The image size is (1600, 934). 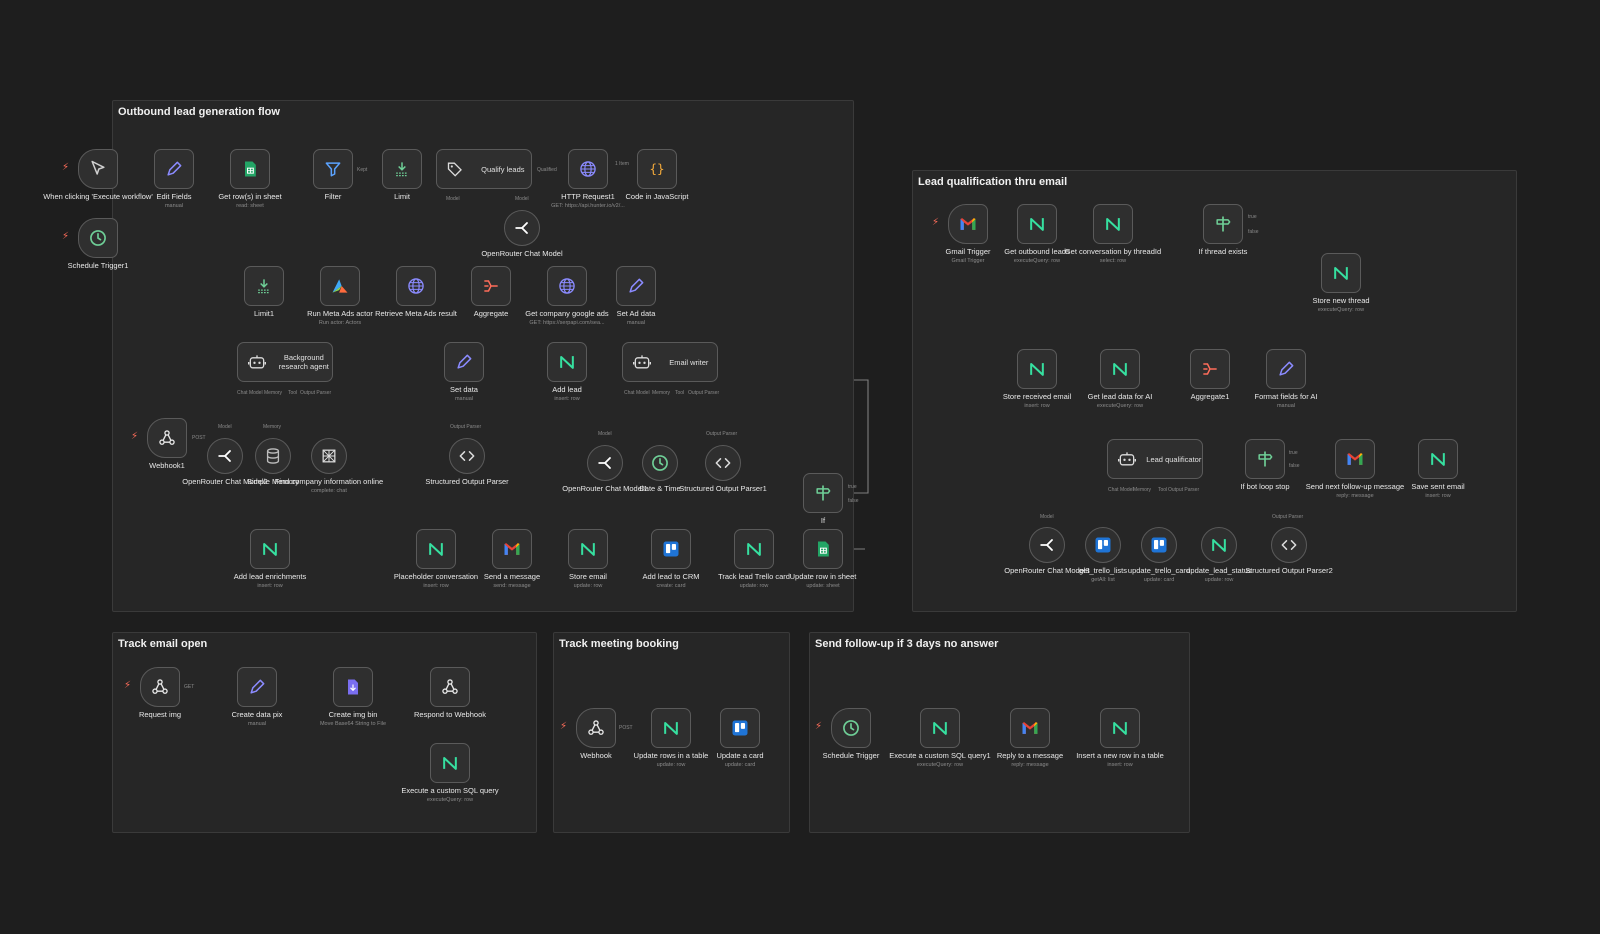 I want to click on node-add-lead-enrichments, so click(x=270, y=549).